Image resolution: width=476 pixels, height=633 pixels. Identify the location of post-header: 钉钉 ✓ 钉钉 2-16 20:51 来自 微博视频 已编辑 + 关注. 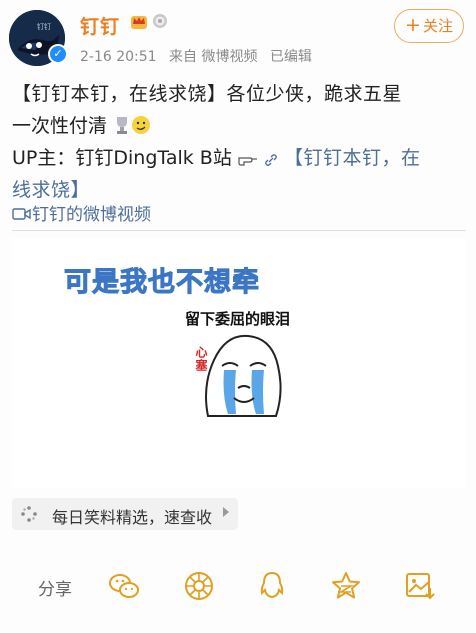
(238, 35).